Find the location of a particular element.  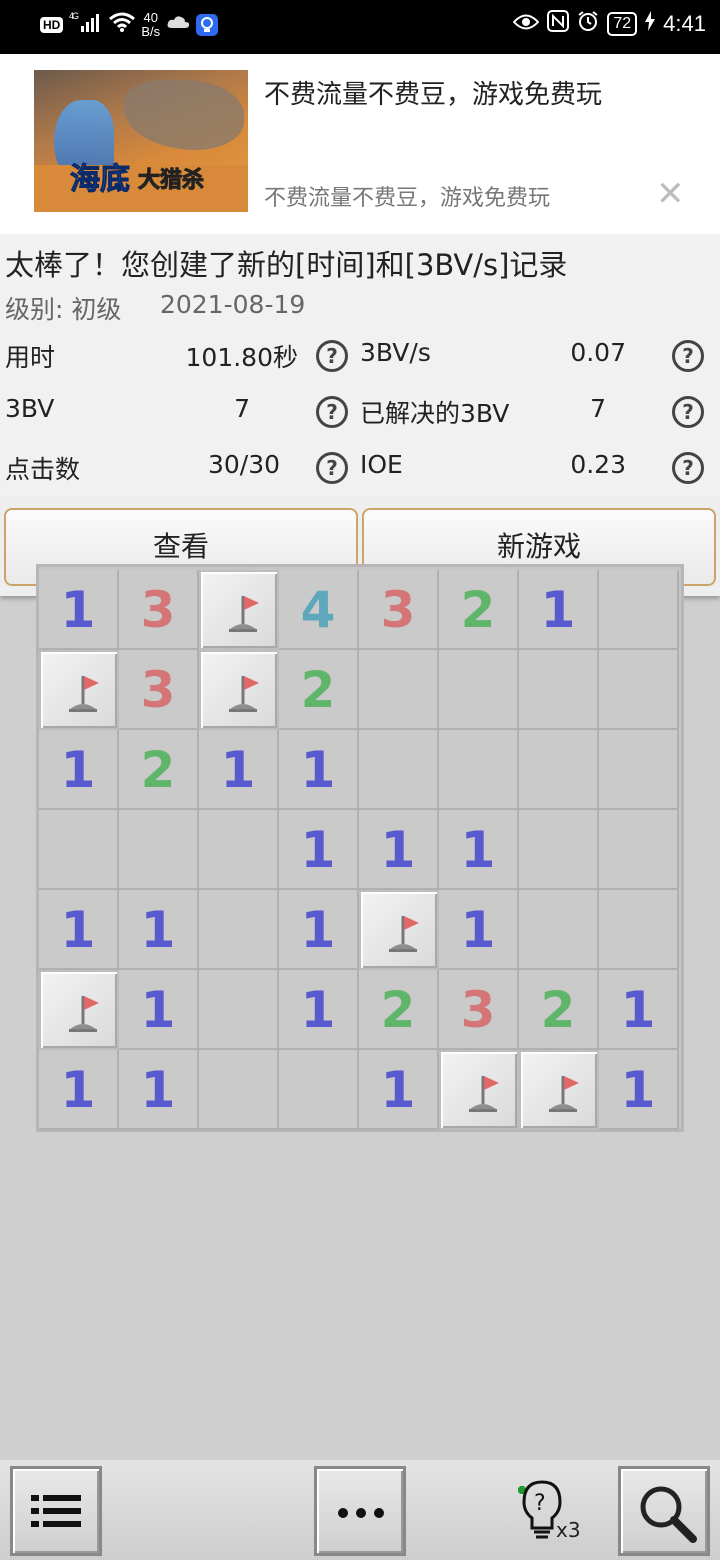

cell-number: 2 is located at coordinates (318, 690).